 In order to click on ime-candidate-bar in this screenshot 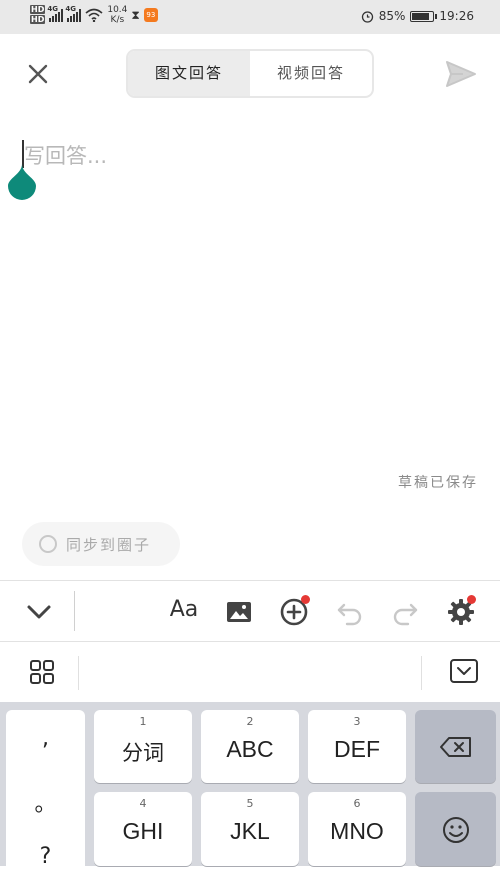, I will do `click(250, 672)`.